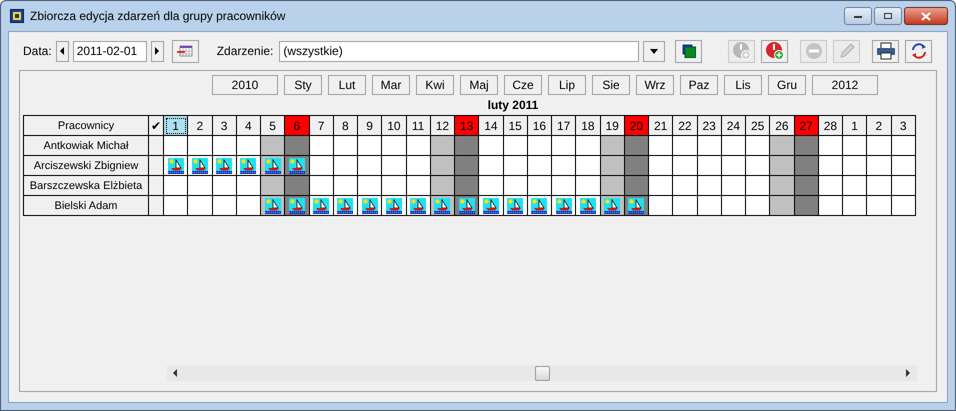  I want to click on scrollbar-thumb, so click(542, 373).